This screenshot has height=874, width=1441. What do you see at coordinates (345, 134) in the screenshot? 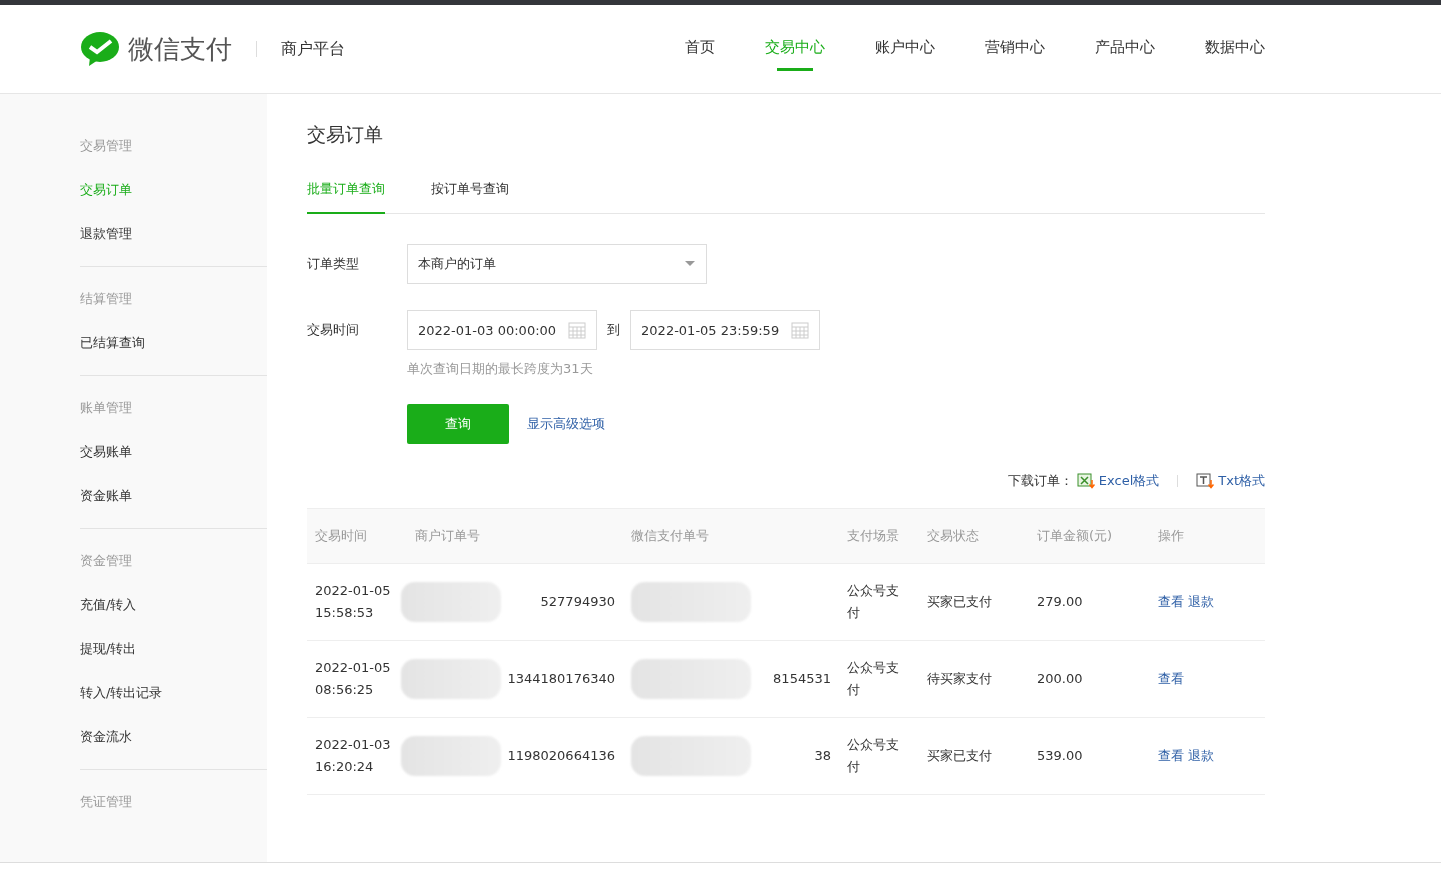
I see `page-title: 交易订单` at bounding box center [345, 134].